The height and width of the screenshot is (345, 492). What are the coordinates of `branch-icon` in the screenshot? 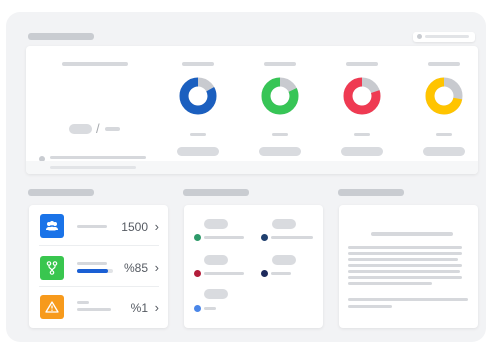 It's located at (52, 268).